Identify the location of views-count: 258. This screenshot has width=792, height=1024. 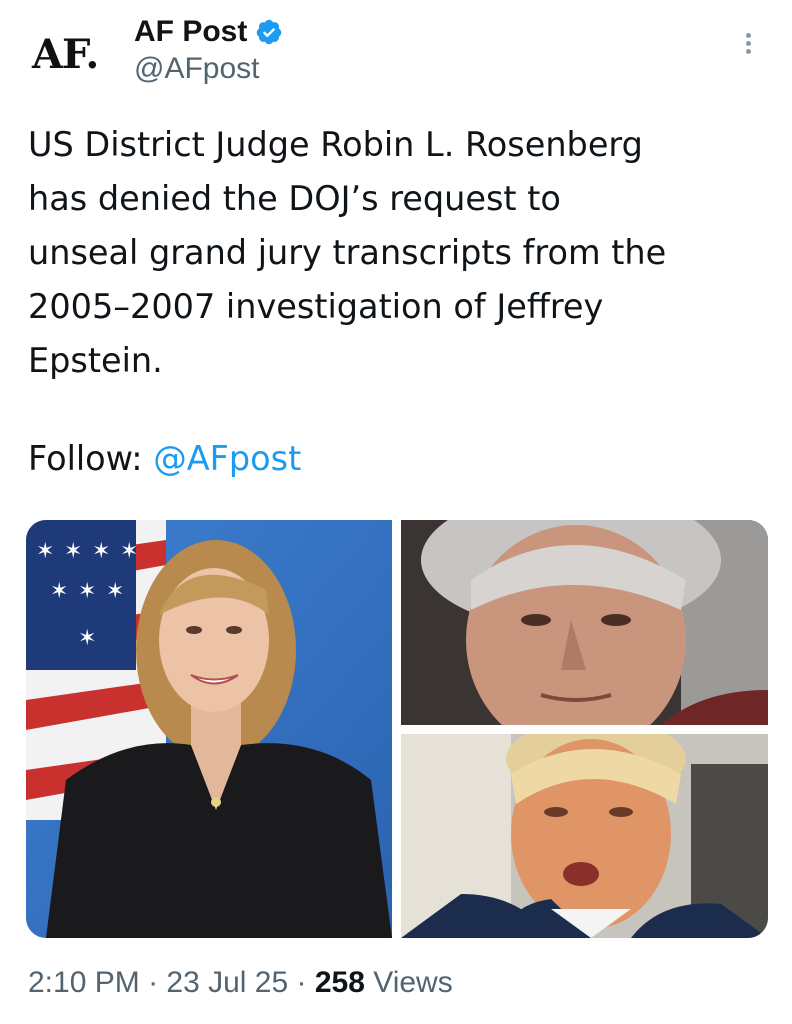
(340, 982).